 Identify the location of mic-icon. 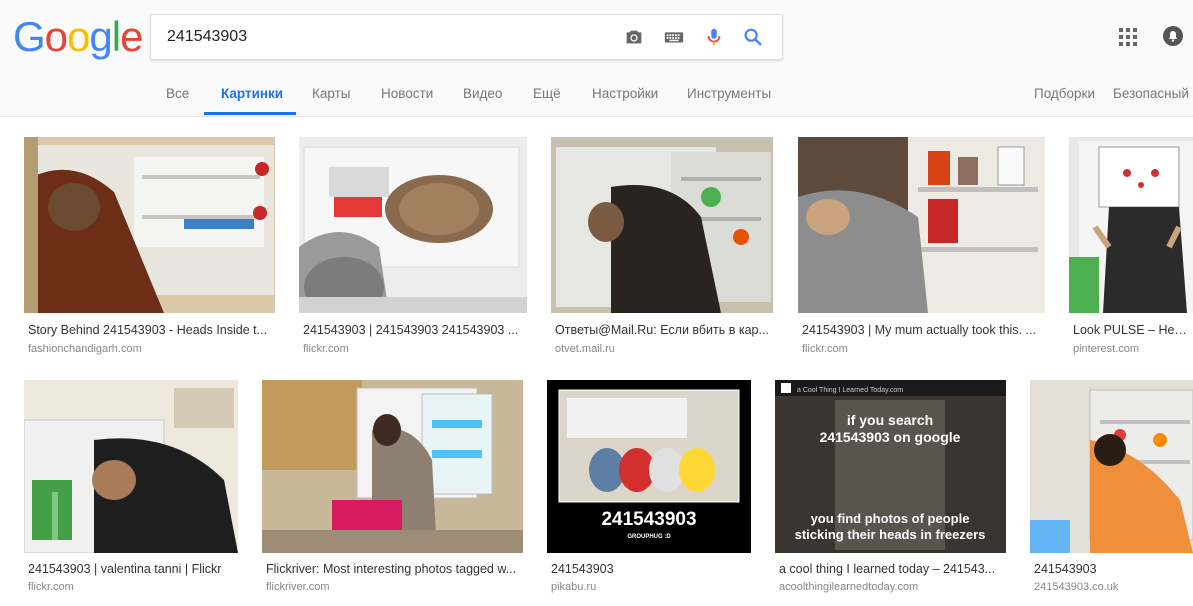
(714, 37).